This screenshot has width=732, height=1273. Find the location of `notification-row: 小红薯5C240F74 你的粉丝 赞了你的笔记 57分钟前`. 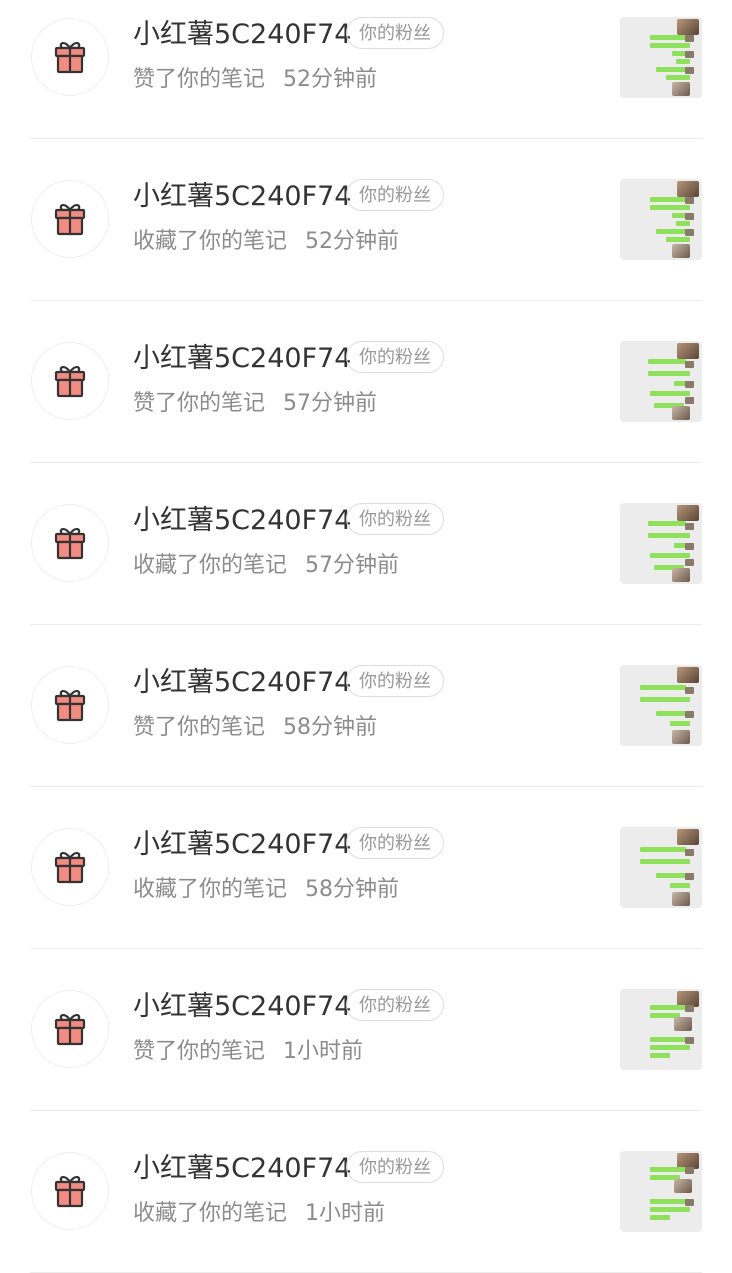

notification-row: 小红薯5C240F74 你的粉丝 赞了你的笔记 57分钟前 is located at coordinates (366, 382).